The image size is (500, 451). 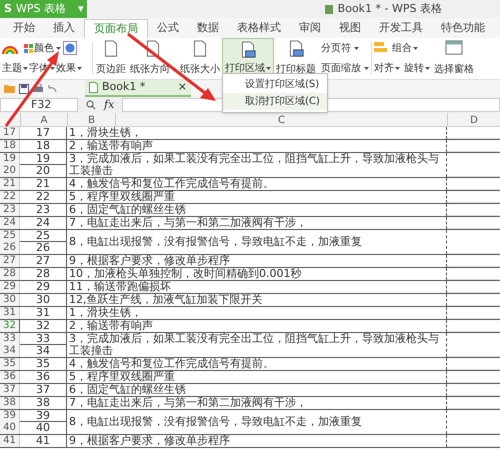 I want to click on table-cell: 39, so click(x=43, y=416).